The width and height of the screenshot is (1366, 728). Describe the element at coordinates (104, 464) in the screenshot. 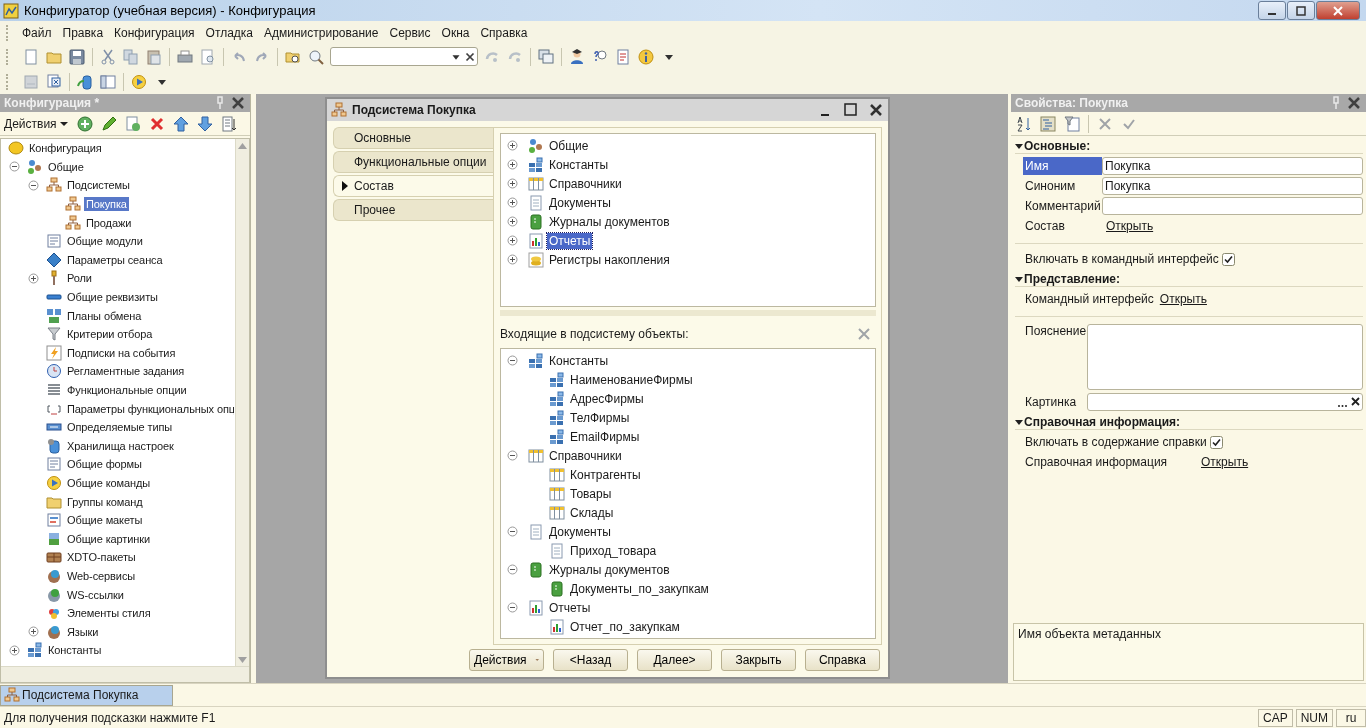

I see `tree-item: Общие формы` at that location.